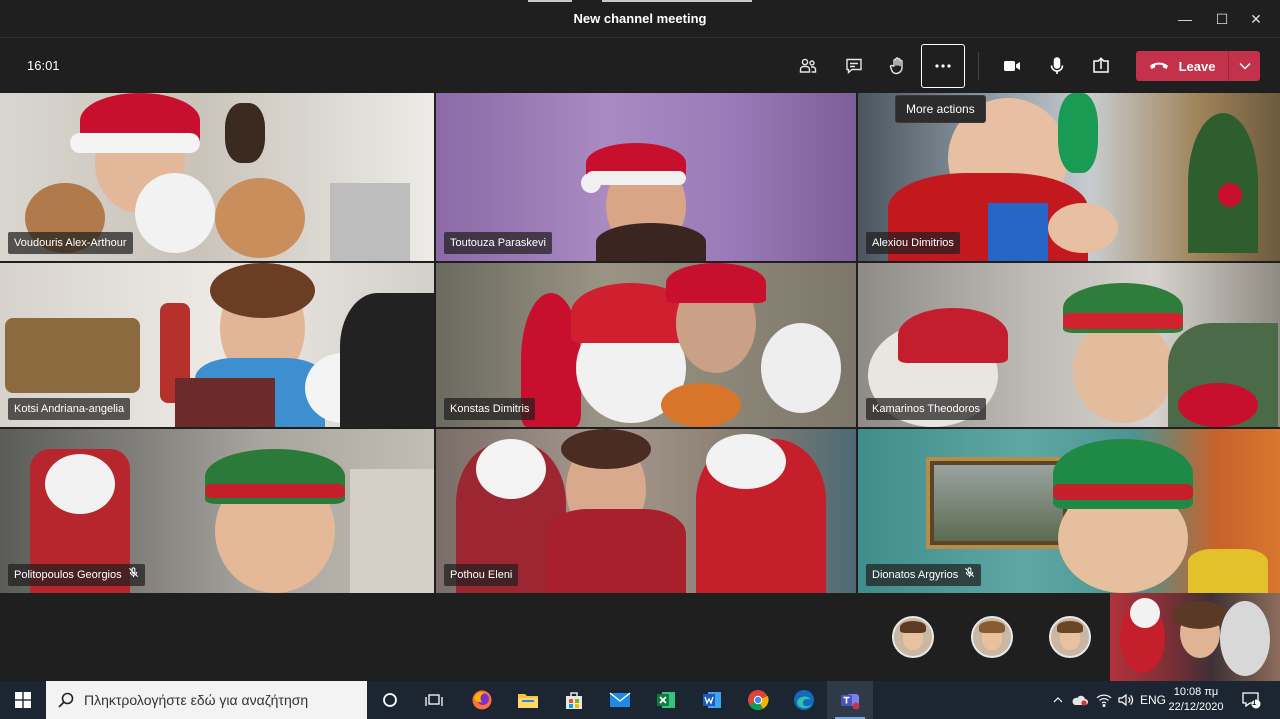 This screenshot has width=1280, height=719. I want to click on participant-name-tag: Voudouris Alex-Arthour, so click(70, 243).